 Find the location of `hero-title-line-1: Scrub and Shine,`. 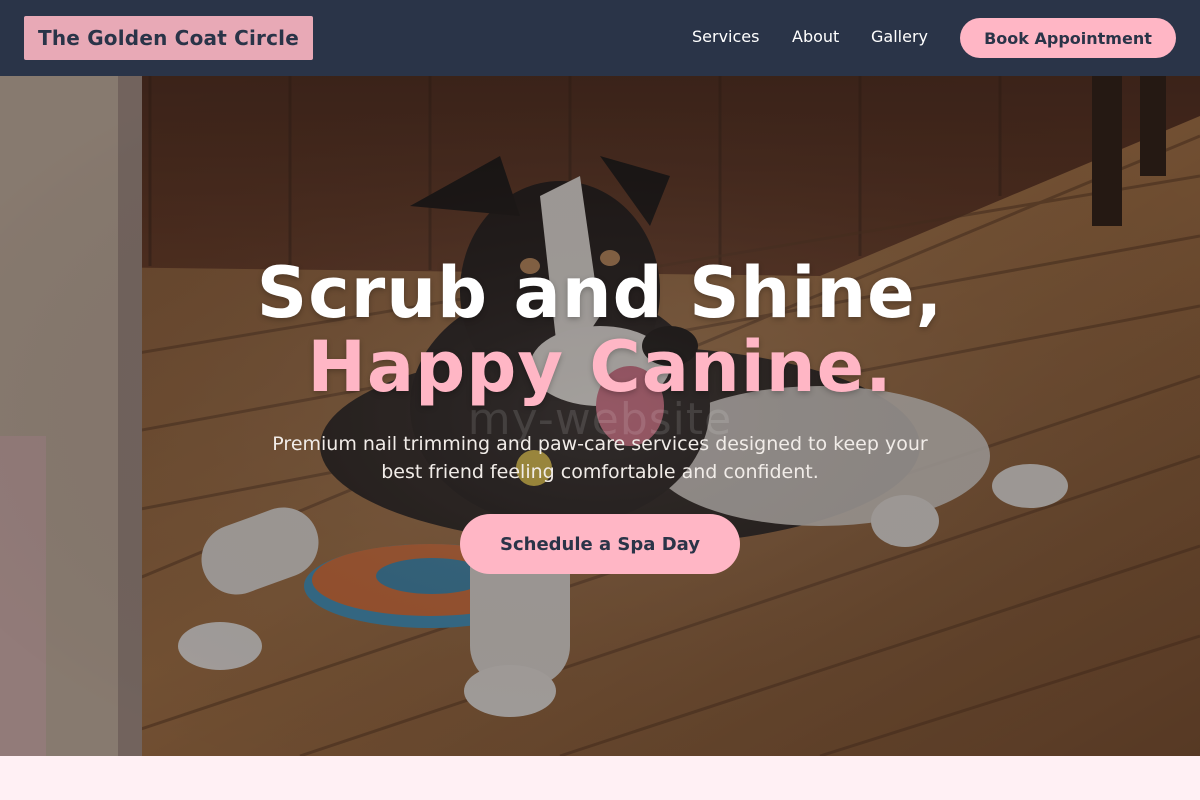

hero-title-line-1: Scrub and Shine, is located at coordinates (600, 293).